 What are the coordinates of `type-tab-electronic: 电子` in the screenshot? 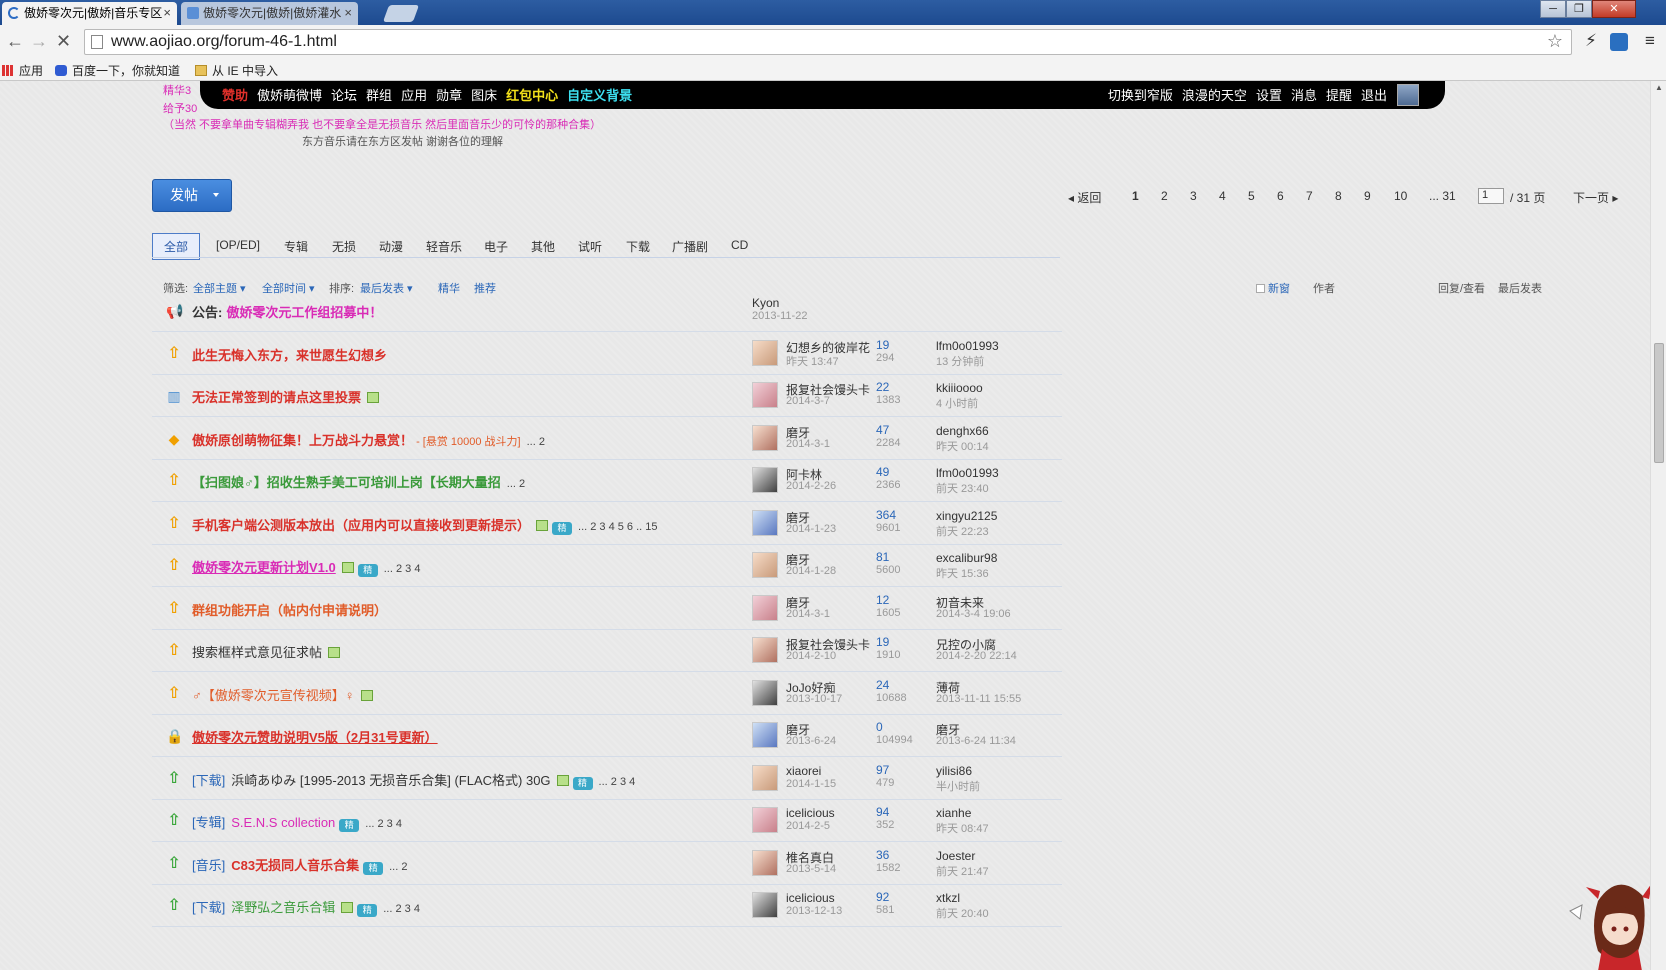 It's located at (496, 246).